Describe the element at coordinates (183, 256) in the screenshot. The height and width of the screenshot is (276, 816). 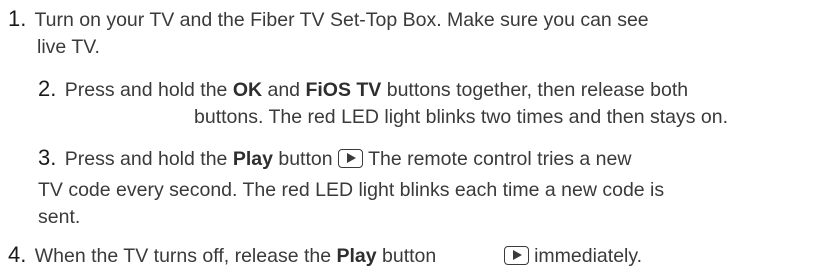
I see `step-4-text-pre: When the TV turns off, release the` at that location.